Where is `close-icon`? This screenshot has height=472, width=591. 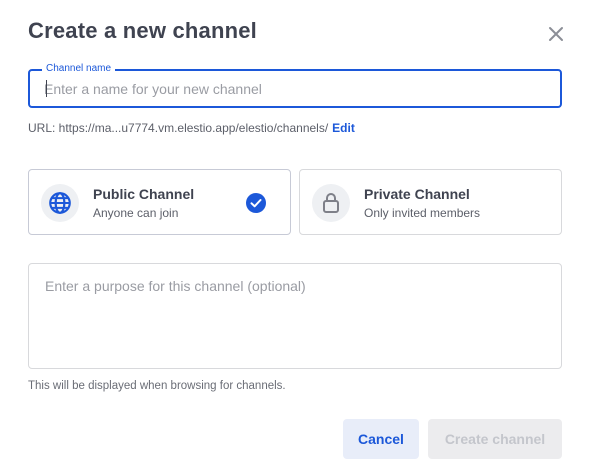
close-icon is located at coordinates (556, 34).